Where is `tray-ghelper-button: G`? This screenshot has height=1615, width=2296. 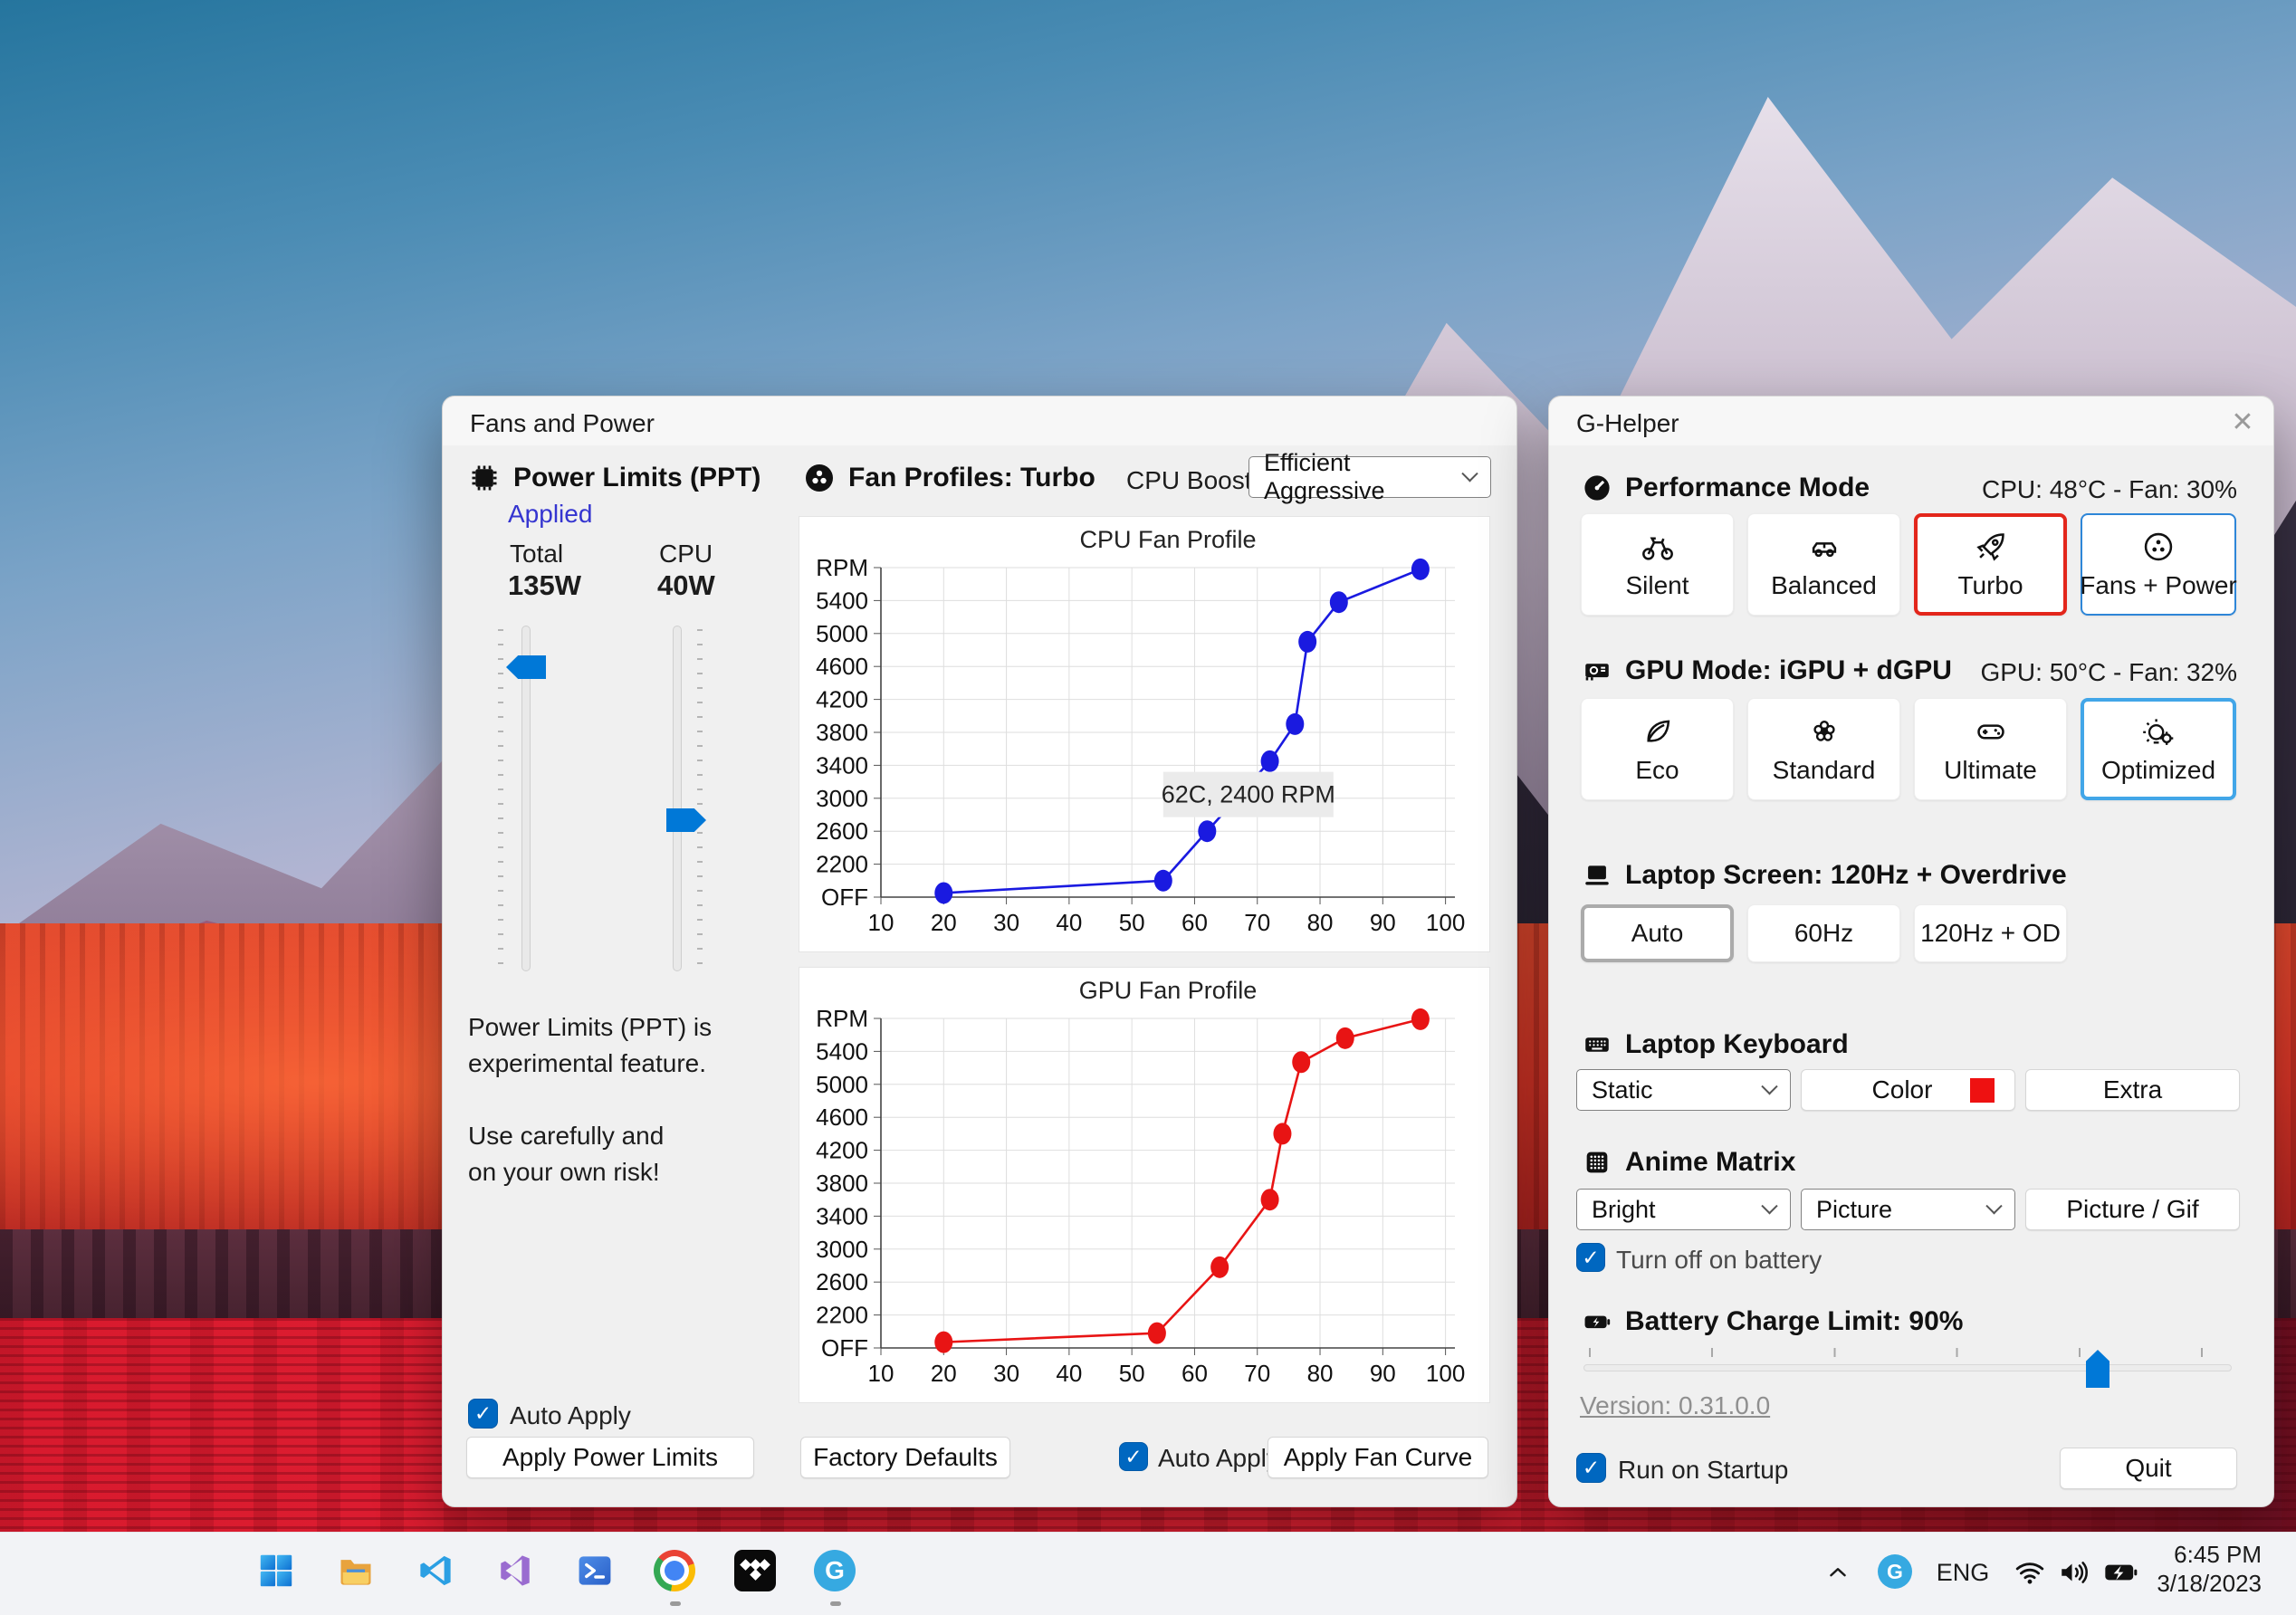 tray-ghelper-button: G is located at coordinates (1895, 1571).